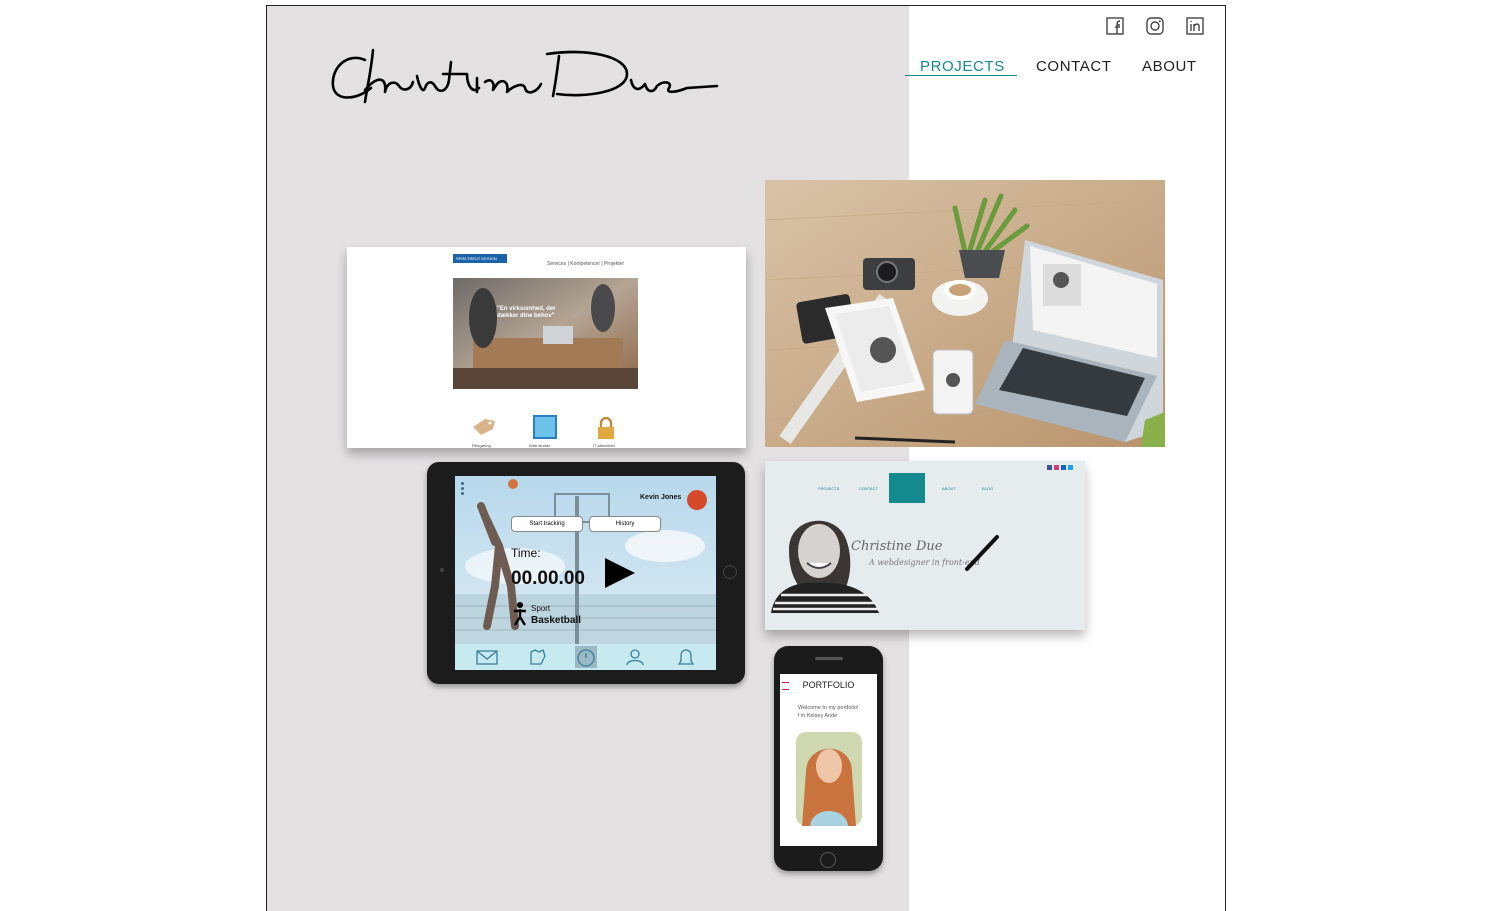  I want to click on site-nav: Services | Kompetencer | Projekter, so click(586, 264).